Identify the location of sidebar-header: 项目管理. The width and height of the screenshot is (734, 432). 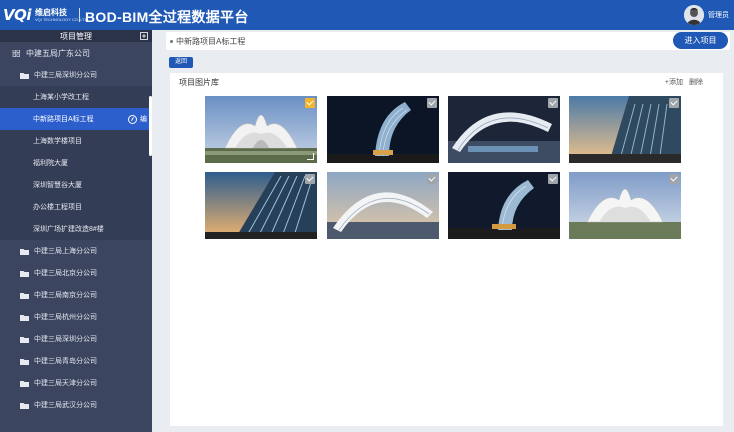
(76, 36).